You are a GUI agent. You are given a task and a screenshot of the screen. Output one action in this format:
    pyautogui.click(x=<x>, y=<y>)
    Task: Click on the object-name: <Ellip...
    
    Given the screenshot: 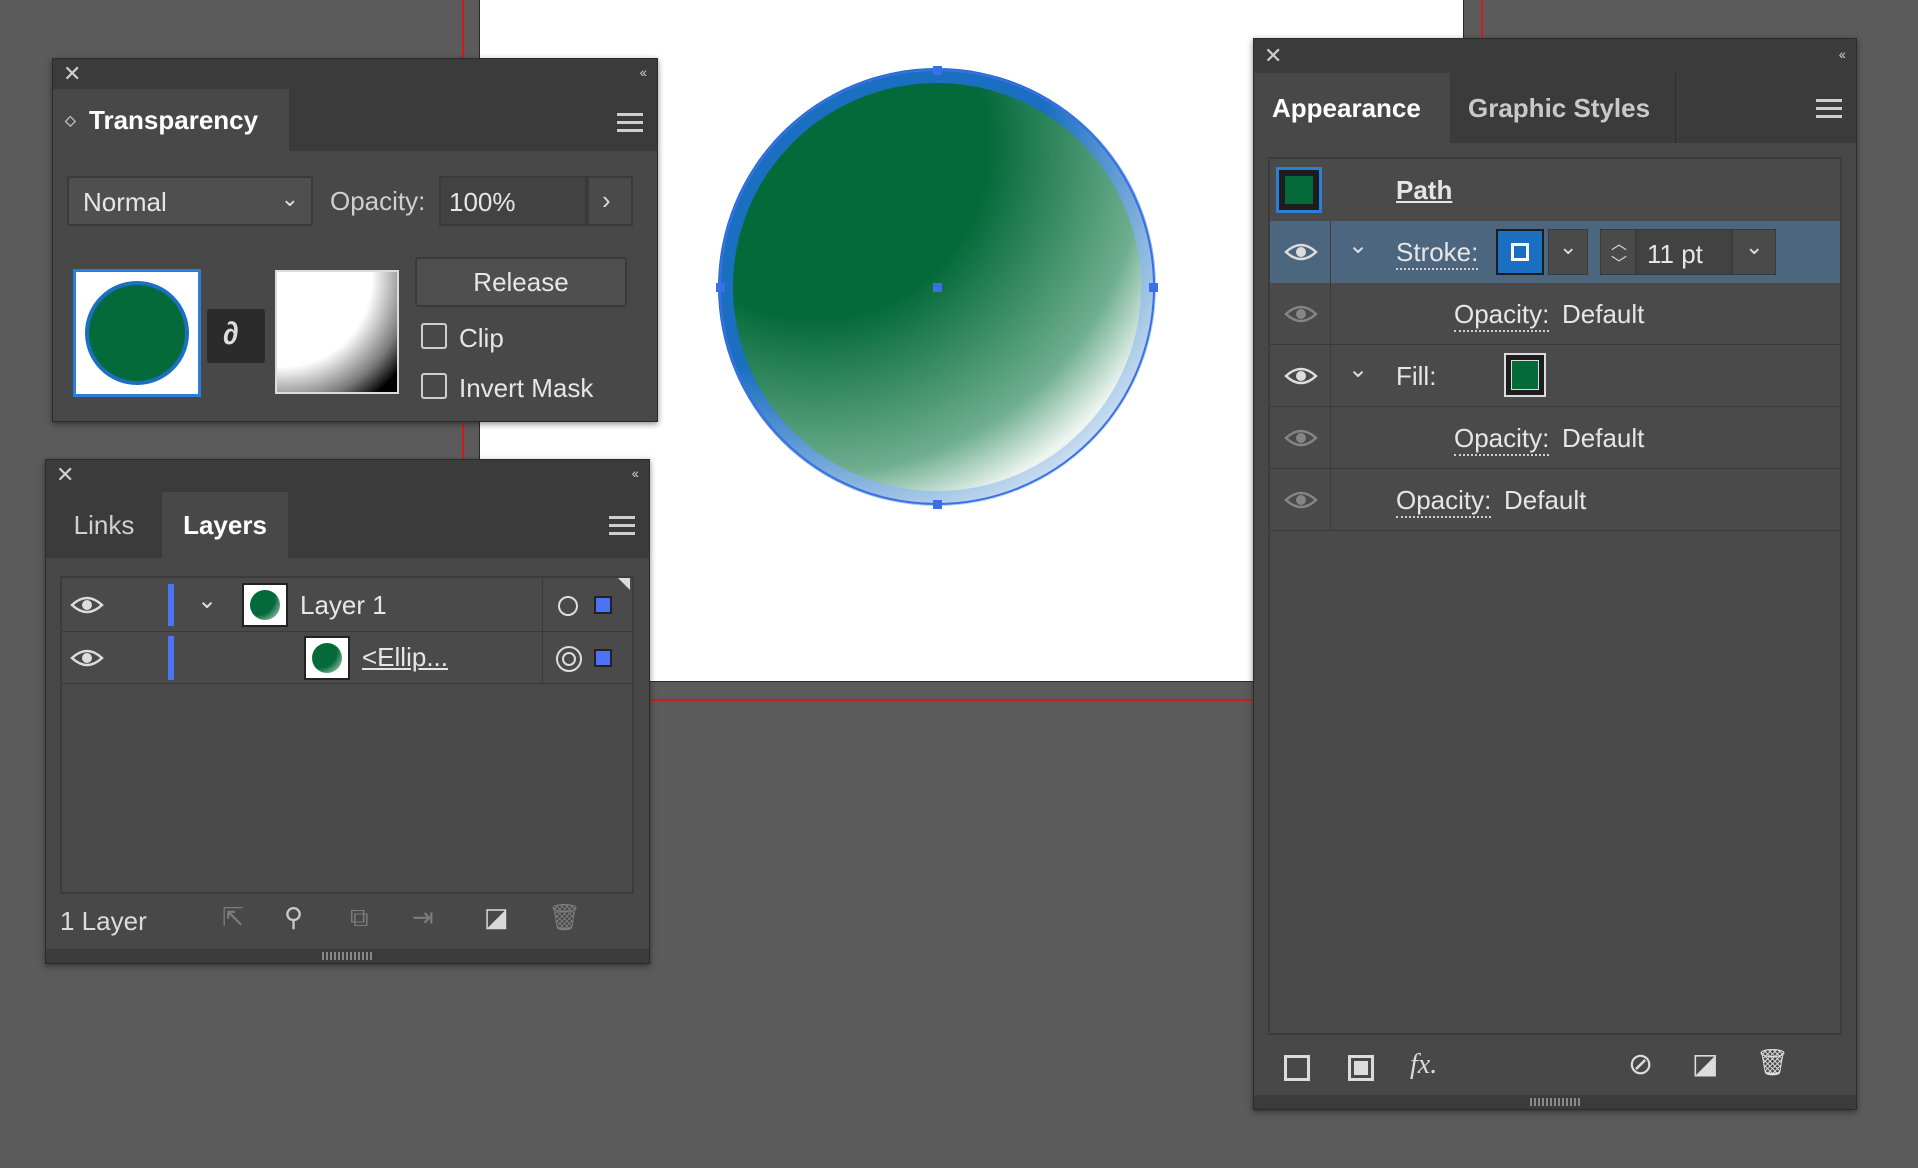 What is the action you would take?
    pyautogui.click(x=405, y=657)
    